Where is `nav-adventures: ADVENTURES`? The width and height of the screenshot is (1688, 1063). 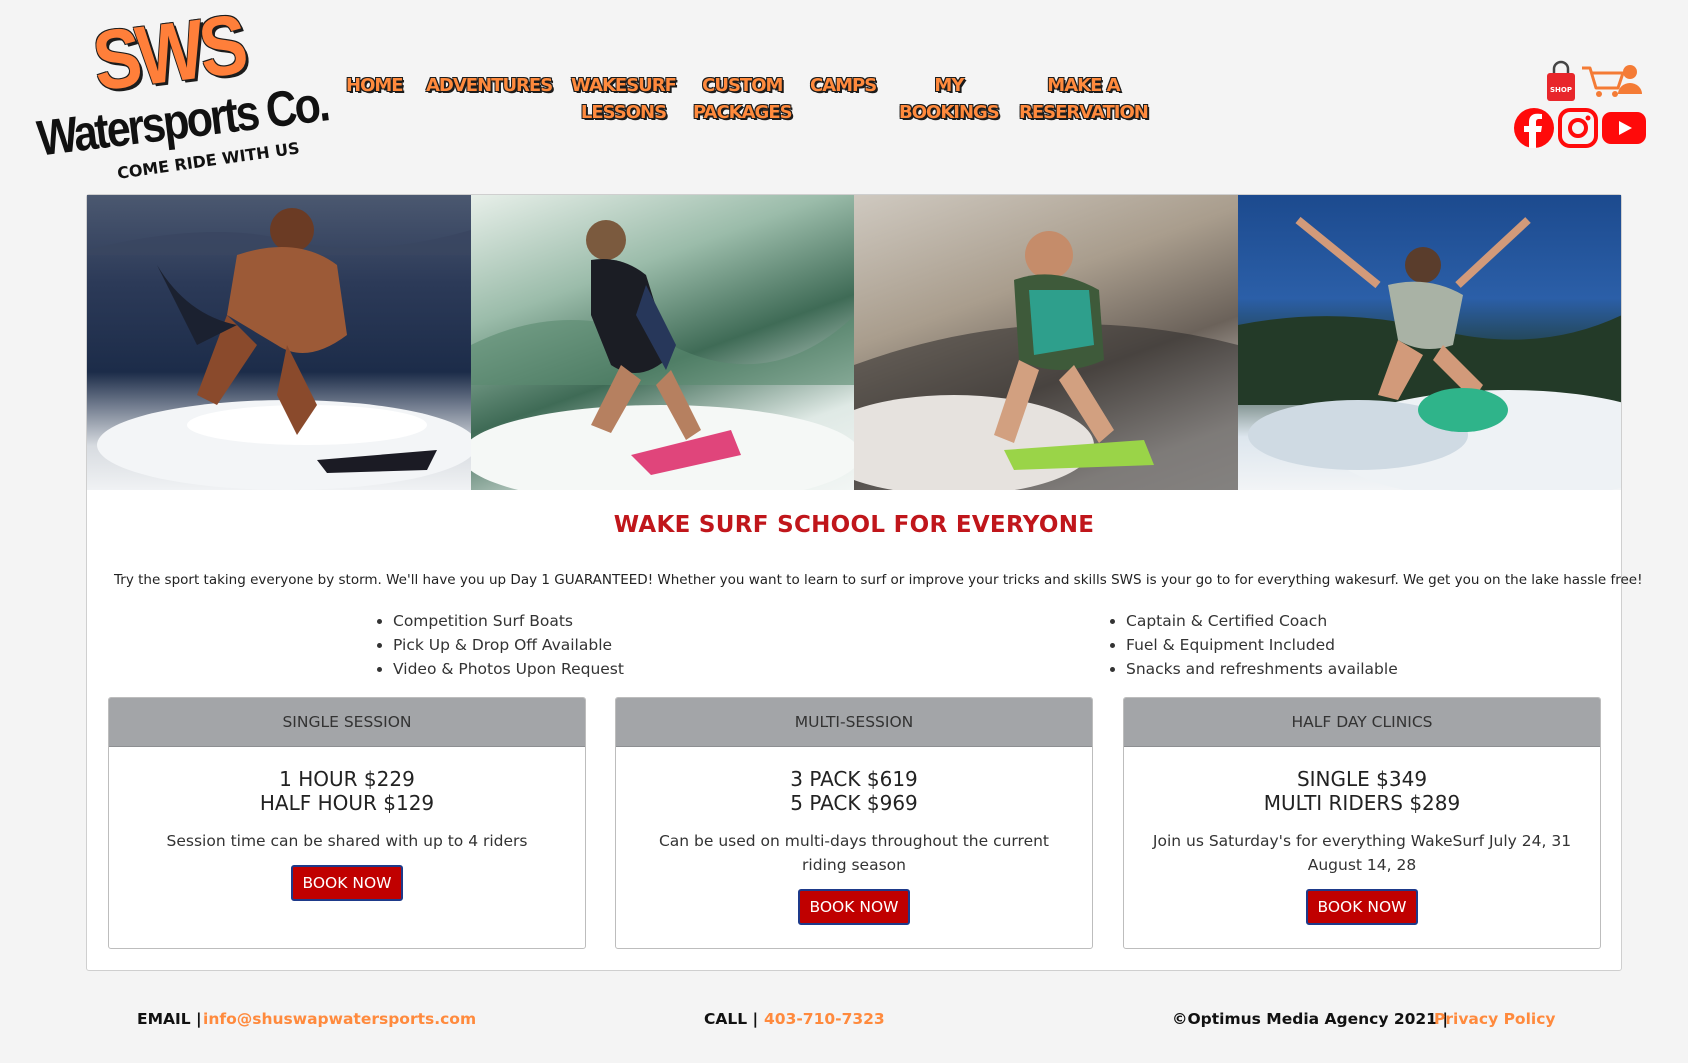
nav-adventures: ADVENTURES is located at coordinates (489, 85).